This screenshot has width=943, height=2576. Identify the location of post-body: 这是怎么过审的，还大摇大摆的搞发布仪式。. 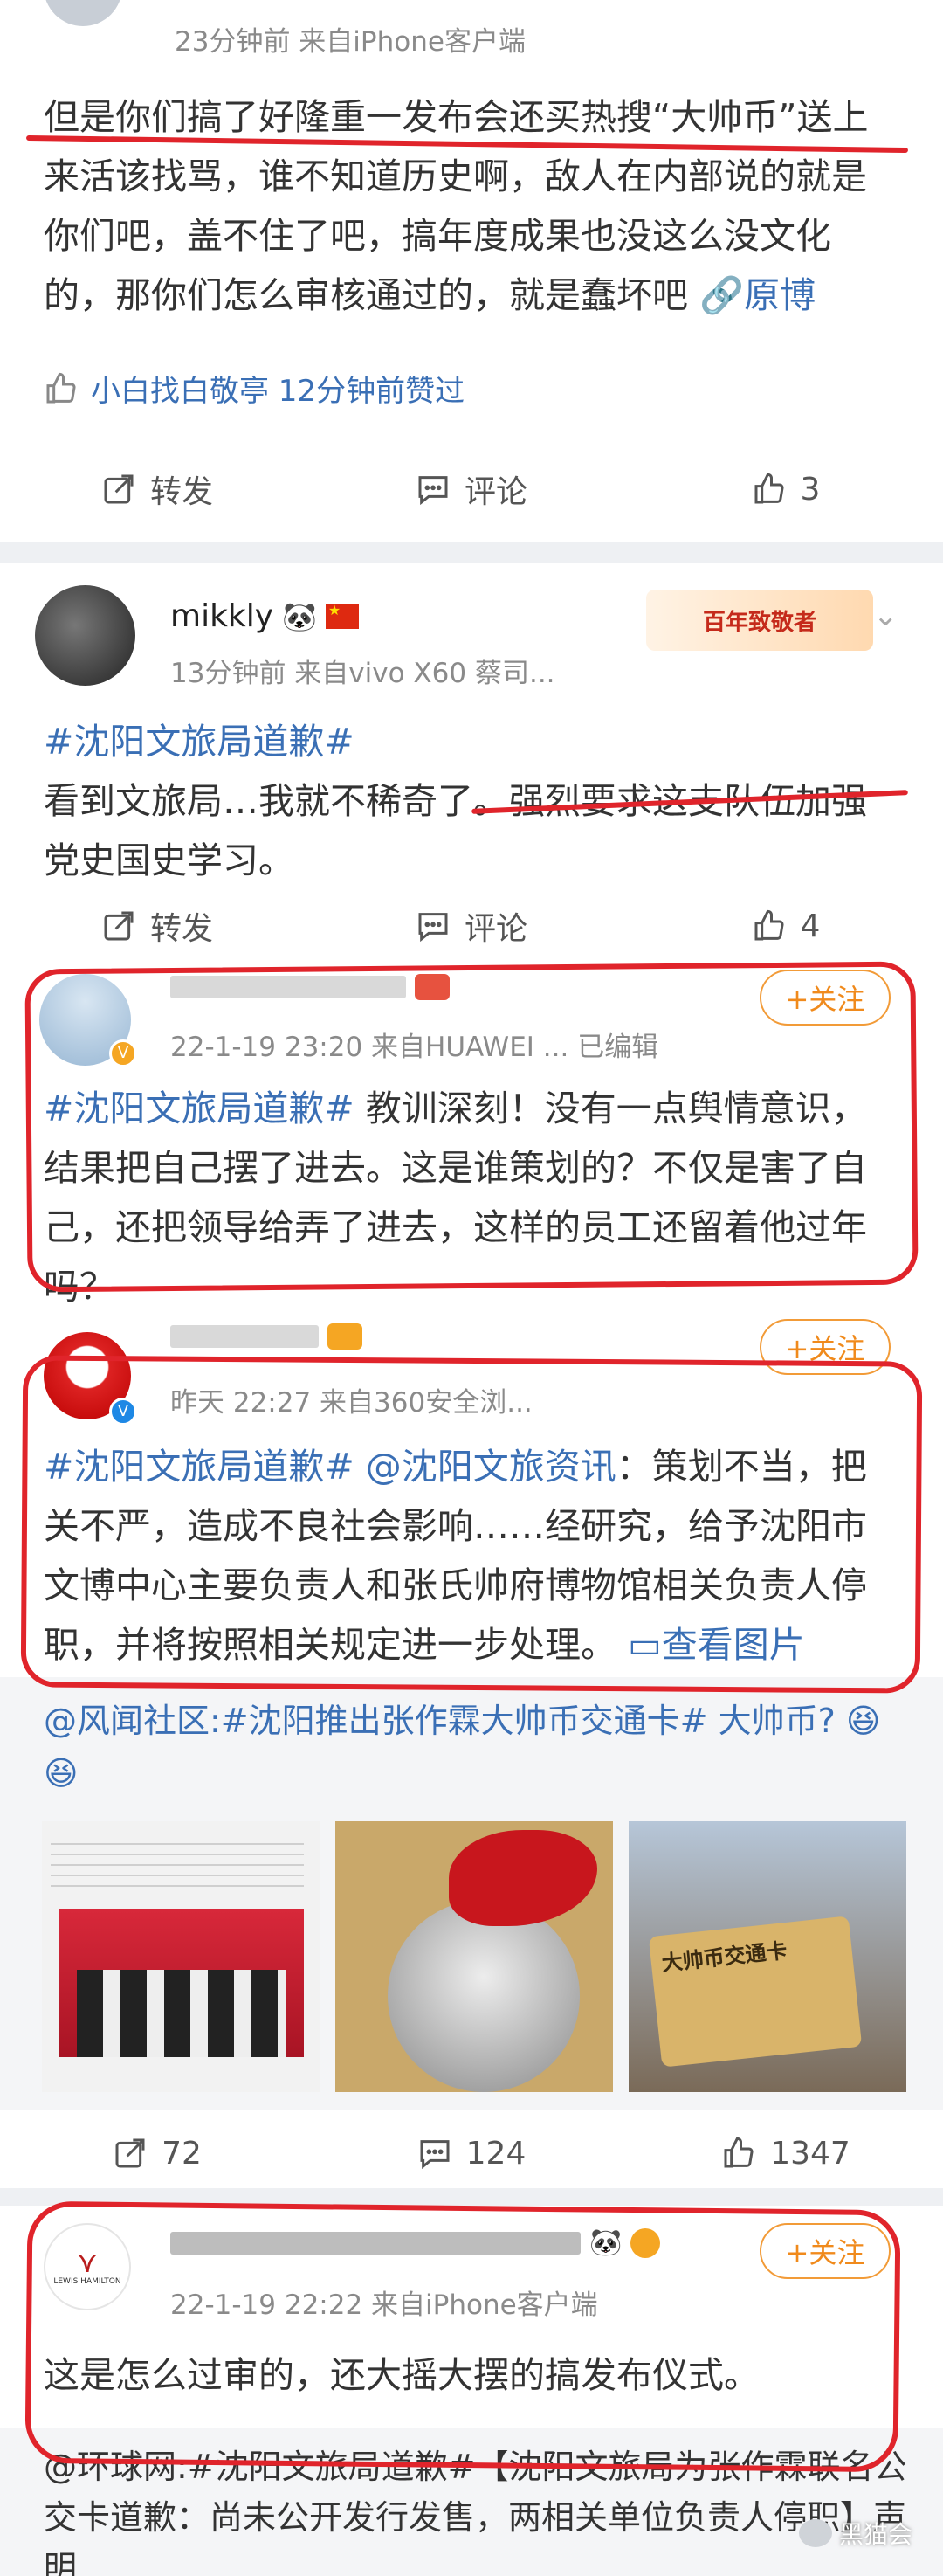
(471, 2375).